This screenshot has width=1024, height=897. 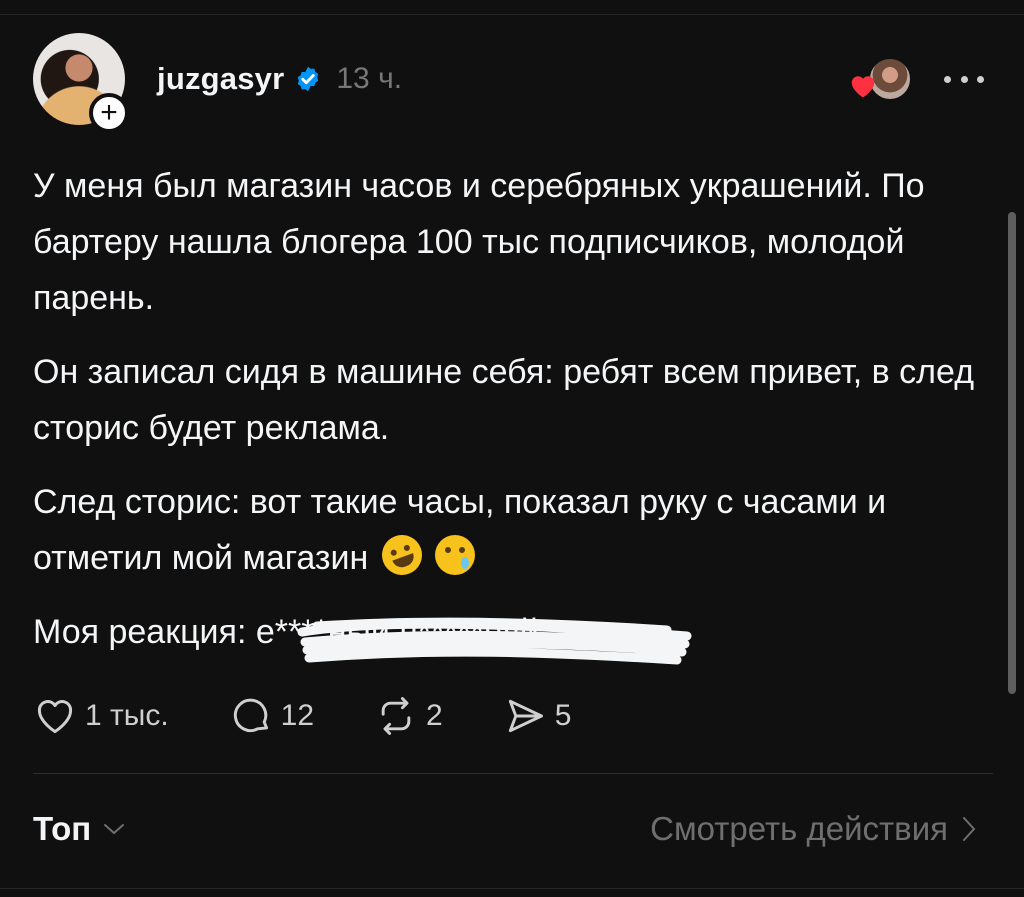 I want to click on section-divider, so click(x=513, y=773).